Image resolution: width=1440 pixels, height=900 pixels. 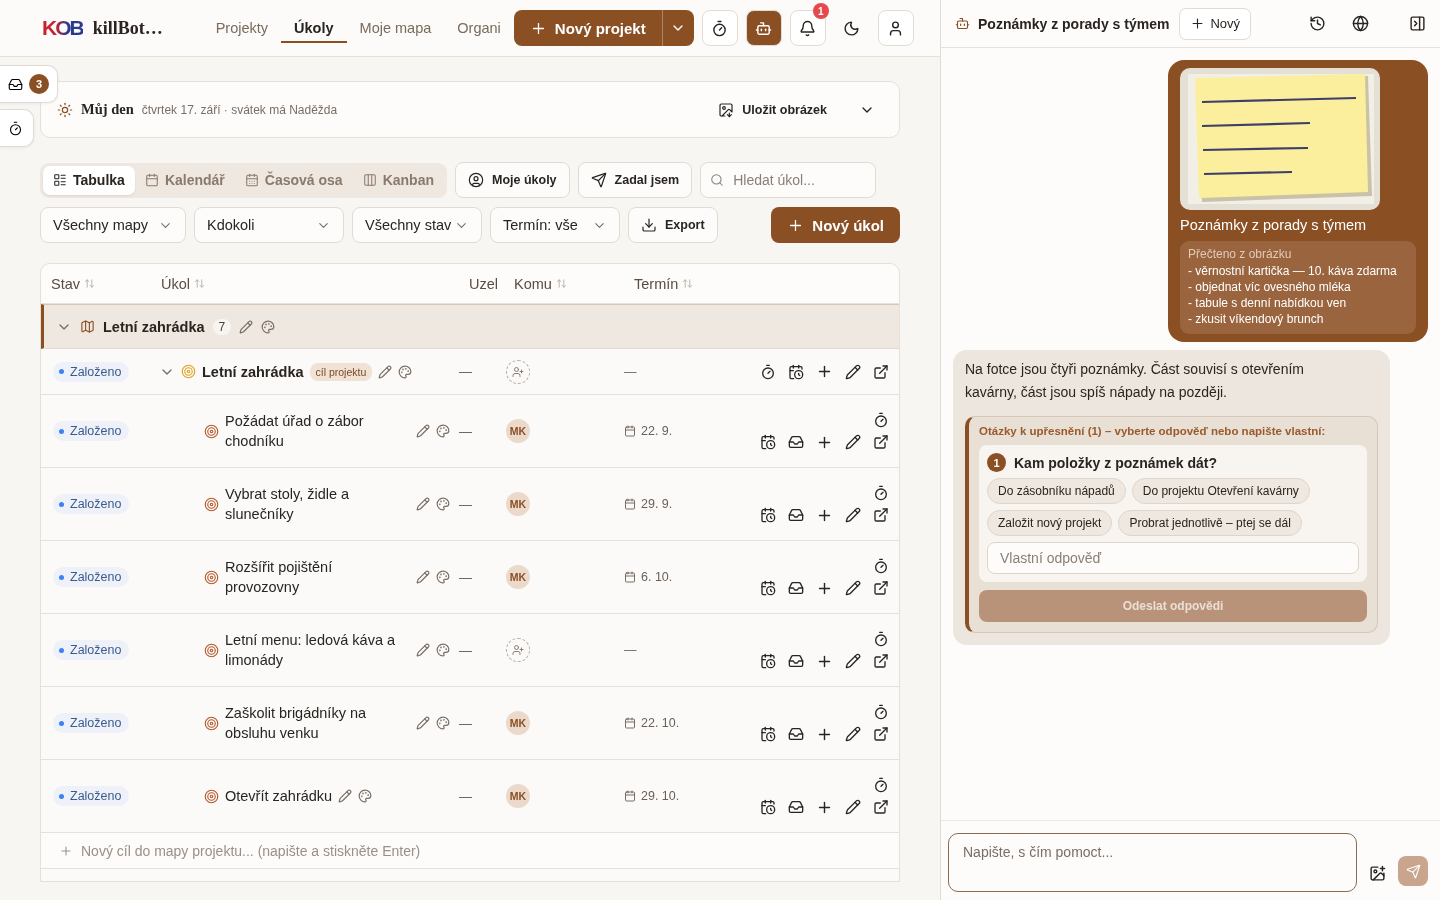 I want to click on user-icon, so click(x=895, y=28).